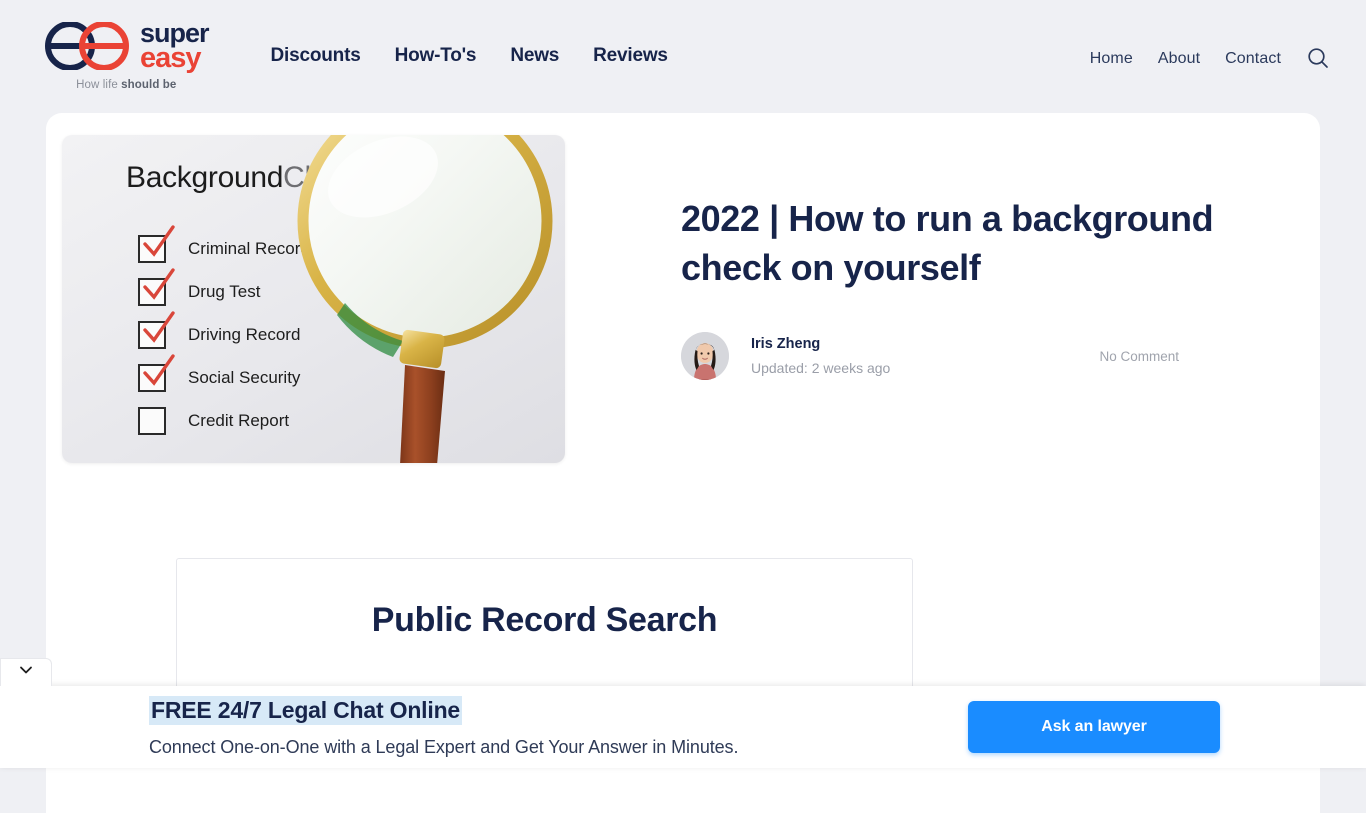  I want to click on nav-item-discounts: Discounts, so click(316, 56).